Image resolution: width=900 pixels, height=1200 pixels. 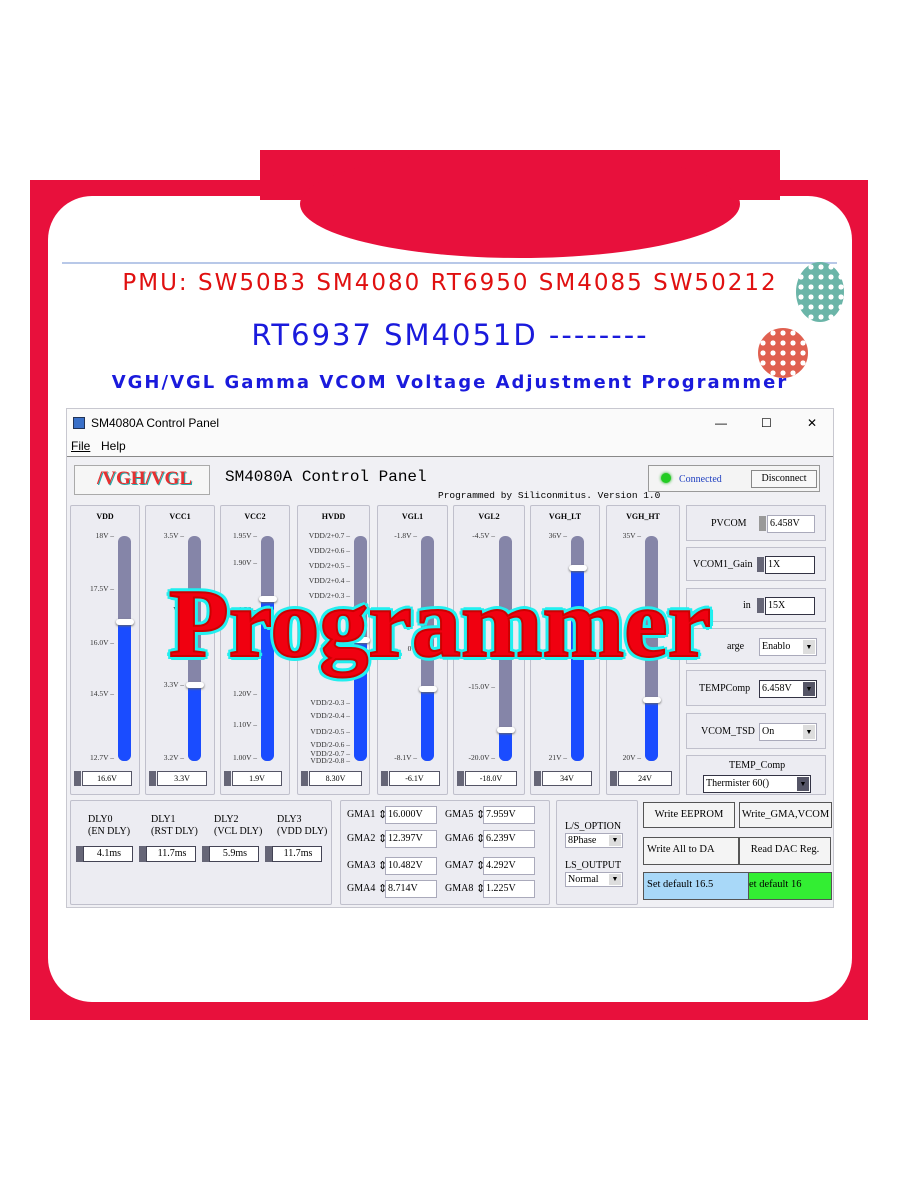 I want to click on vcom-tsd-label: VCOM_TSD, so click(x=728, y=731).